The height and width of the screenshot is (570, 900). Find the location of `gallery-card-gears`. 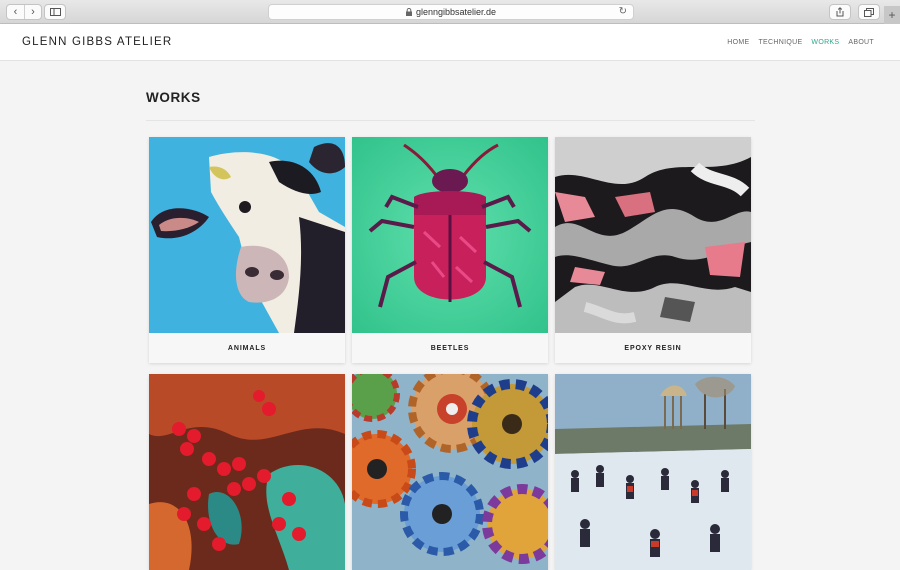

gallery-card-gears is located at coordinates (450, 472).